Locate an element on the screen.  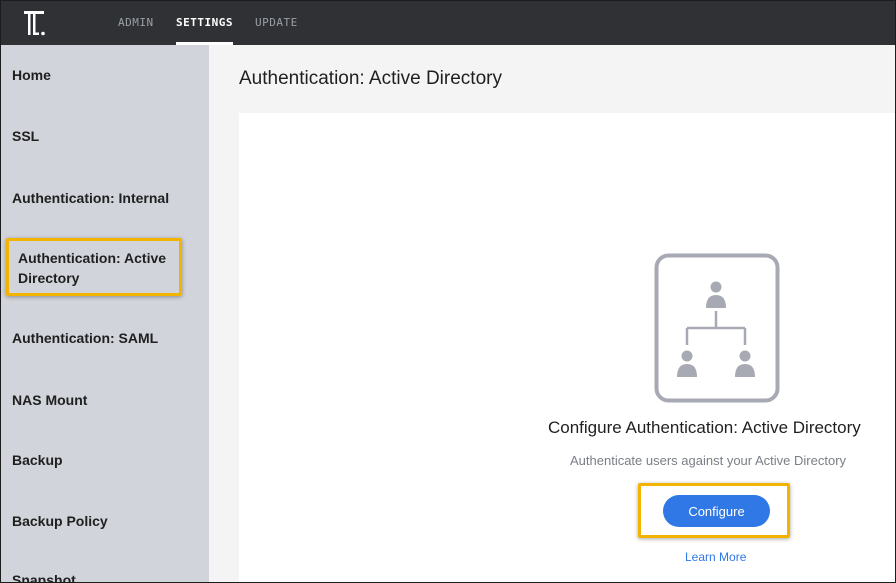
page-title: Authentication: Active Directory is located at coordinates (370, 78).